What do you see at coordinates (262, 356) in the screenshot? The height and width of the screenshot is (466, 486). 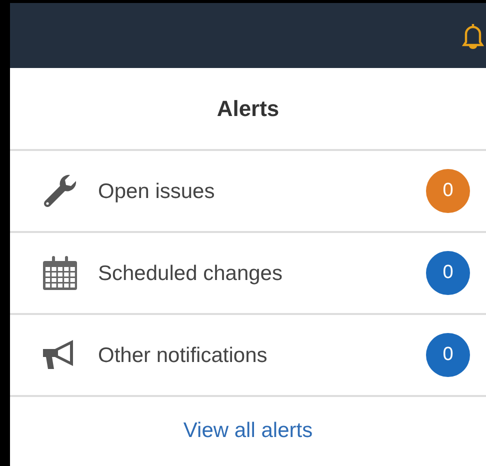 I see `alert-label: Other notifications` at bounding box center [262, 356].